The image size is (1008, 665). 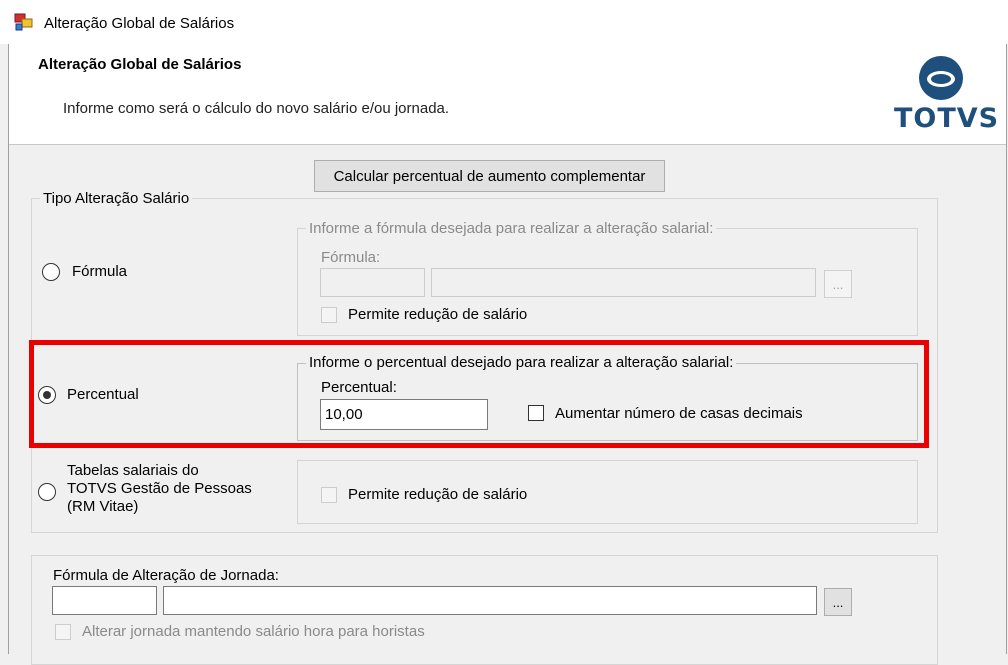 What do you see at coordinates (329, 495) in the screenshot?
I see `tabelas-allow-reduction-checkbox` at bounding box center [329, 495].